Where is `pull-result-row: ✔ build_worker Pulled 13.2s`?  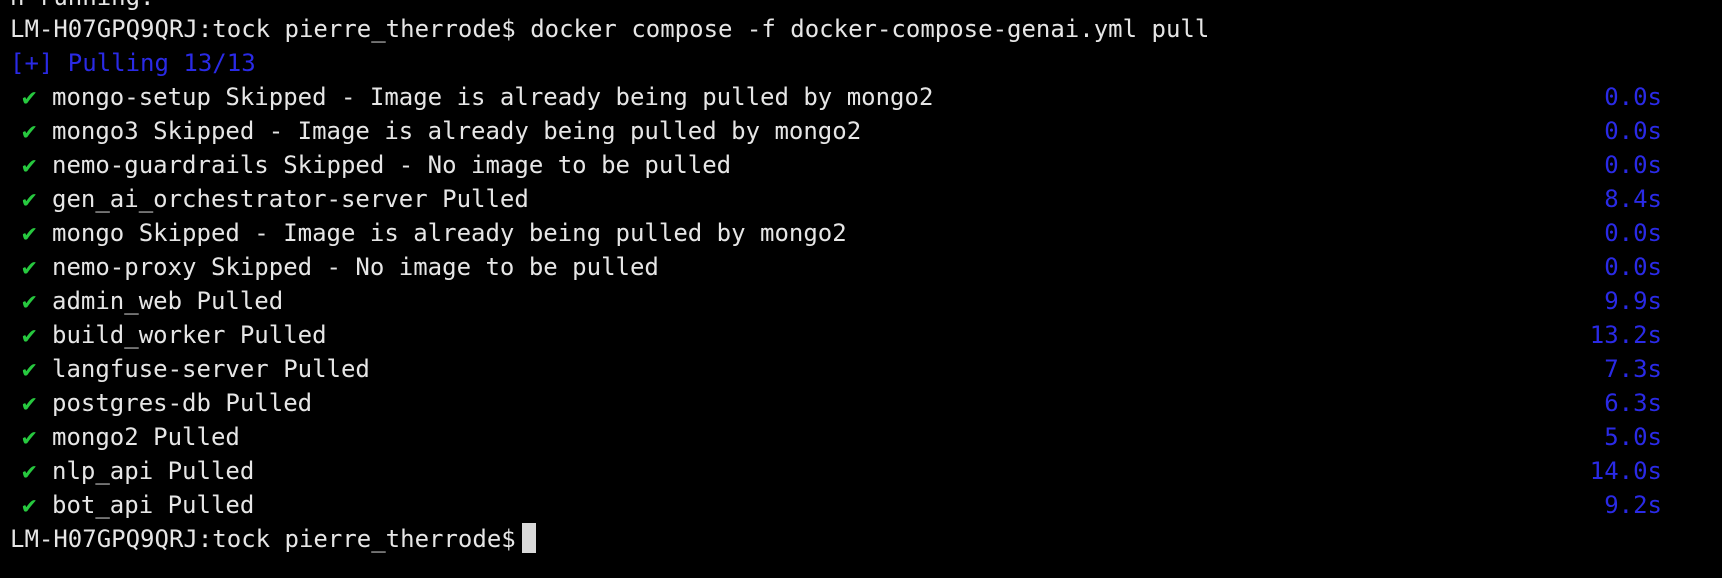 pull-result-row: ✔ build_worker Pulled 13.2s is located at coordinates (861, 335).